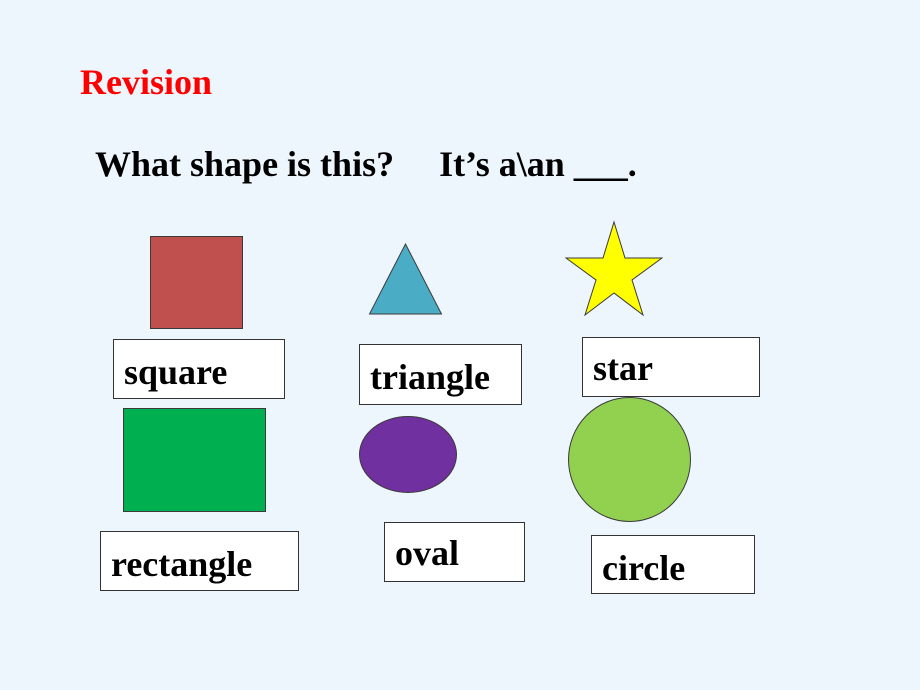  What do you see at coordinates (427, 553) in the screenshot?
I see `label-oval-text: oval` at bounding box center [427, 553].